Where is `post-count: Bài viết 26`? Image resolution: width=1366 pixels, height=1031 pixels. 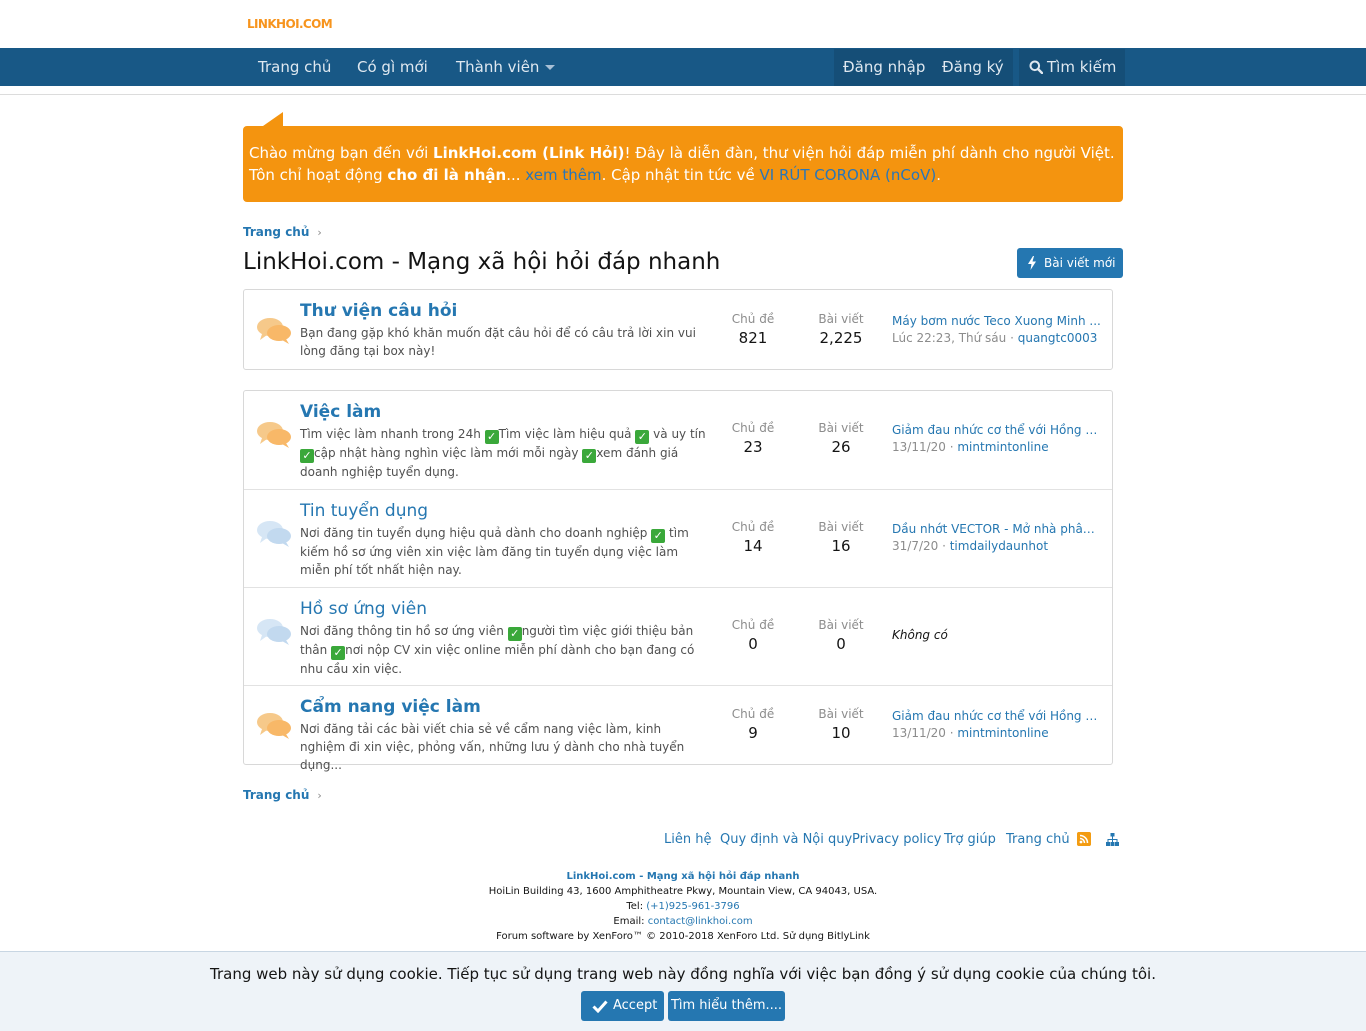
post-count: Bài viết 26 is located at coordinates (841, 438).